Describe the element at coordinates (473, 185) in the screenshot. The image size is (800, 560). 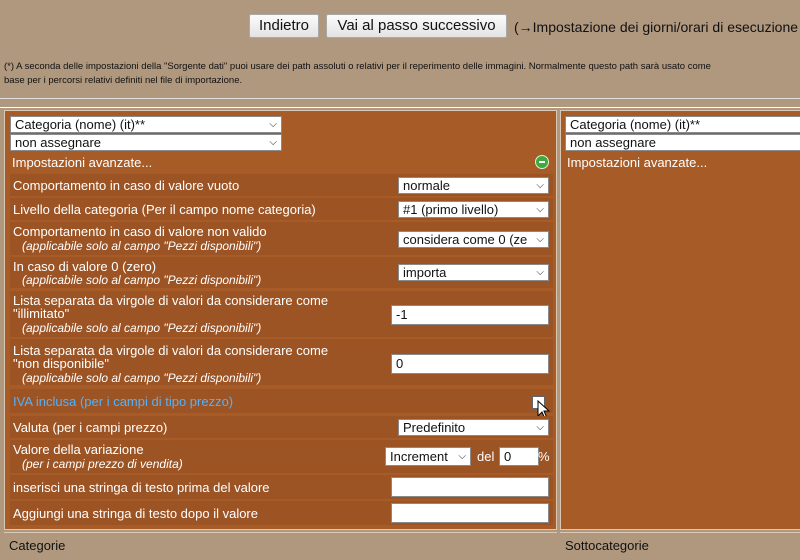
I see `empty-behavior-select: normale ⌵` at that location.